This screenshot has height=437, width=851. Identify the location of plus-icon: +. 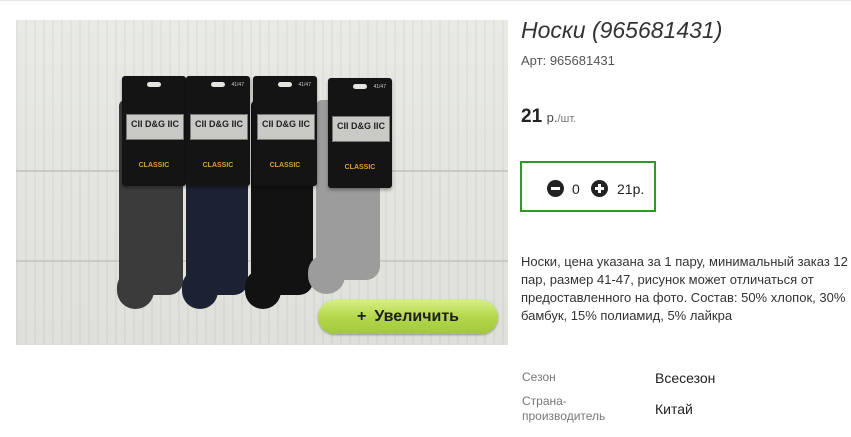
(361, 316).